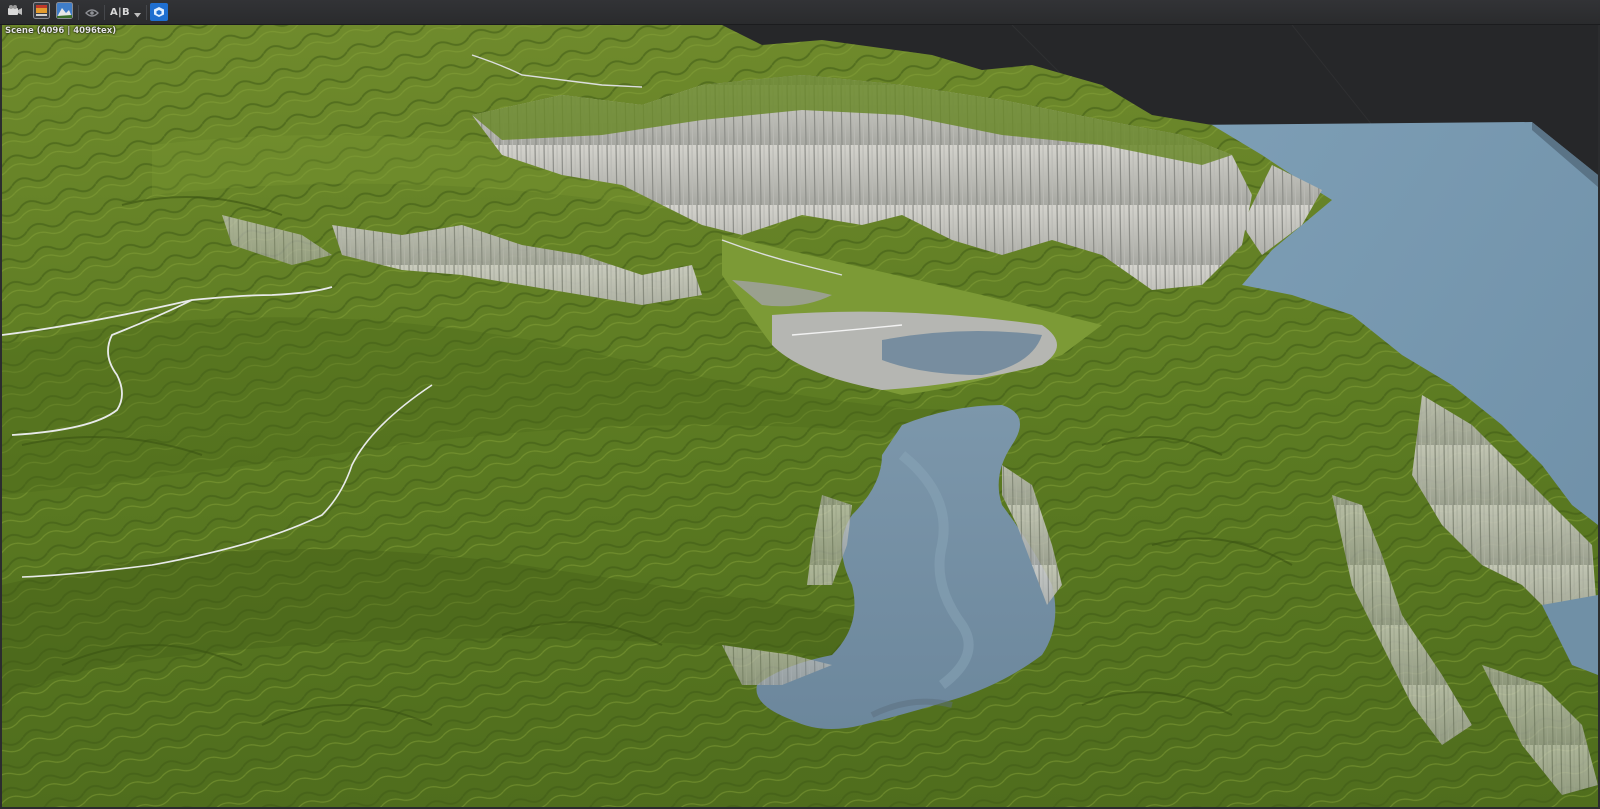 The image size is (1600, 809). I want to click on solid-view-icon, so click(159, 12).